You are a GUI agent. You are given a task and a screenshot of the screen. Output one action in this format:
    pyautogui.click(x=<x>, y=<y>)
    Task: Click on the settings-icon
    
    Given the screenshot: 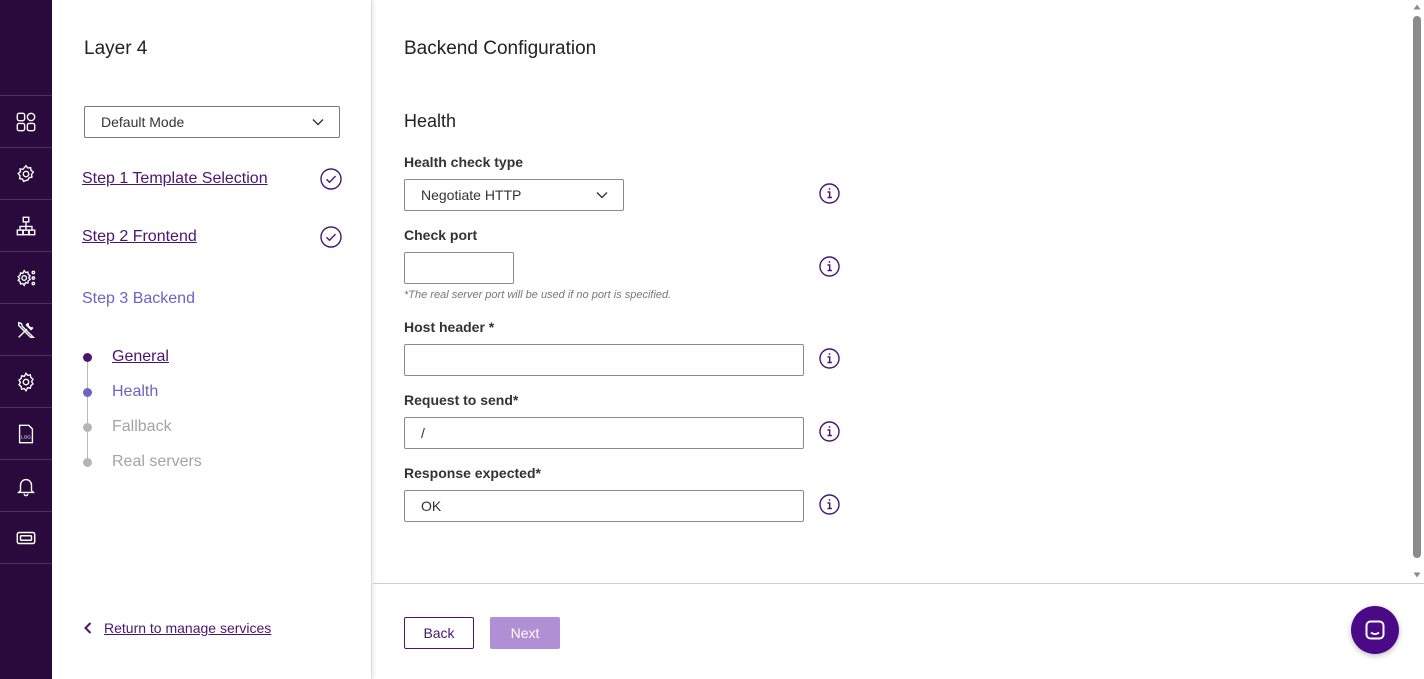 What is the action you would take?
    pyautogui.click(x=26, y=381)
    